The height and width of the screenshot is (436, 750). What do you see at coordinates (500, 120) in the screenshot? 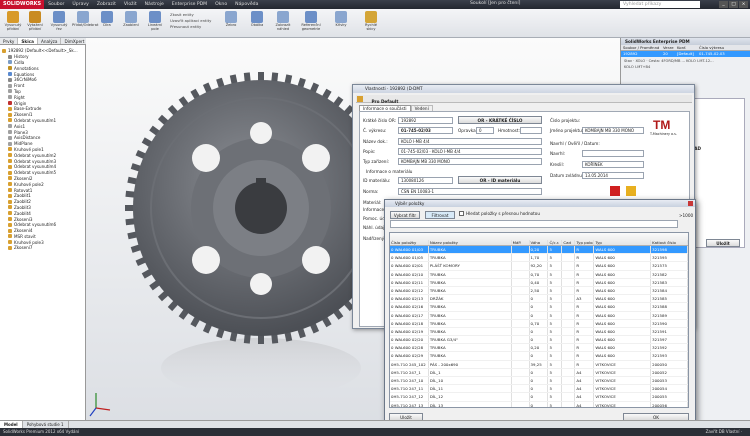
I see `kratke-cislo-button: OR - KRÁTKÉ ČÍSLO` at bounding box center [500, 120].